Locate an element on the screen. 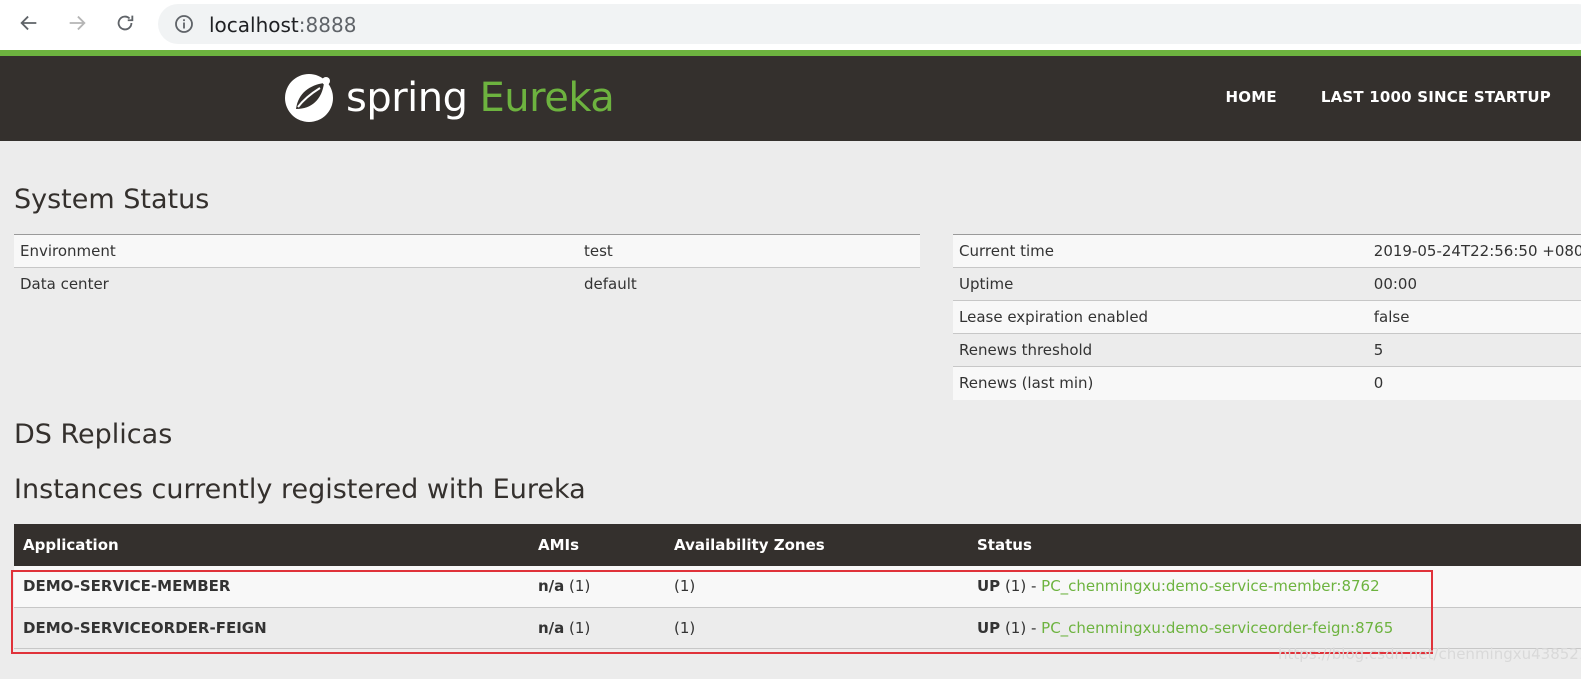 The height and width of the screenshot is (679, 1581). status-value: default is located at coordinates (749, 284).